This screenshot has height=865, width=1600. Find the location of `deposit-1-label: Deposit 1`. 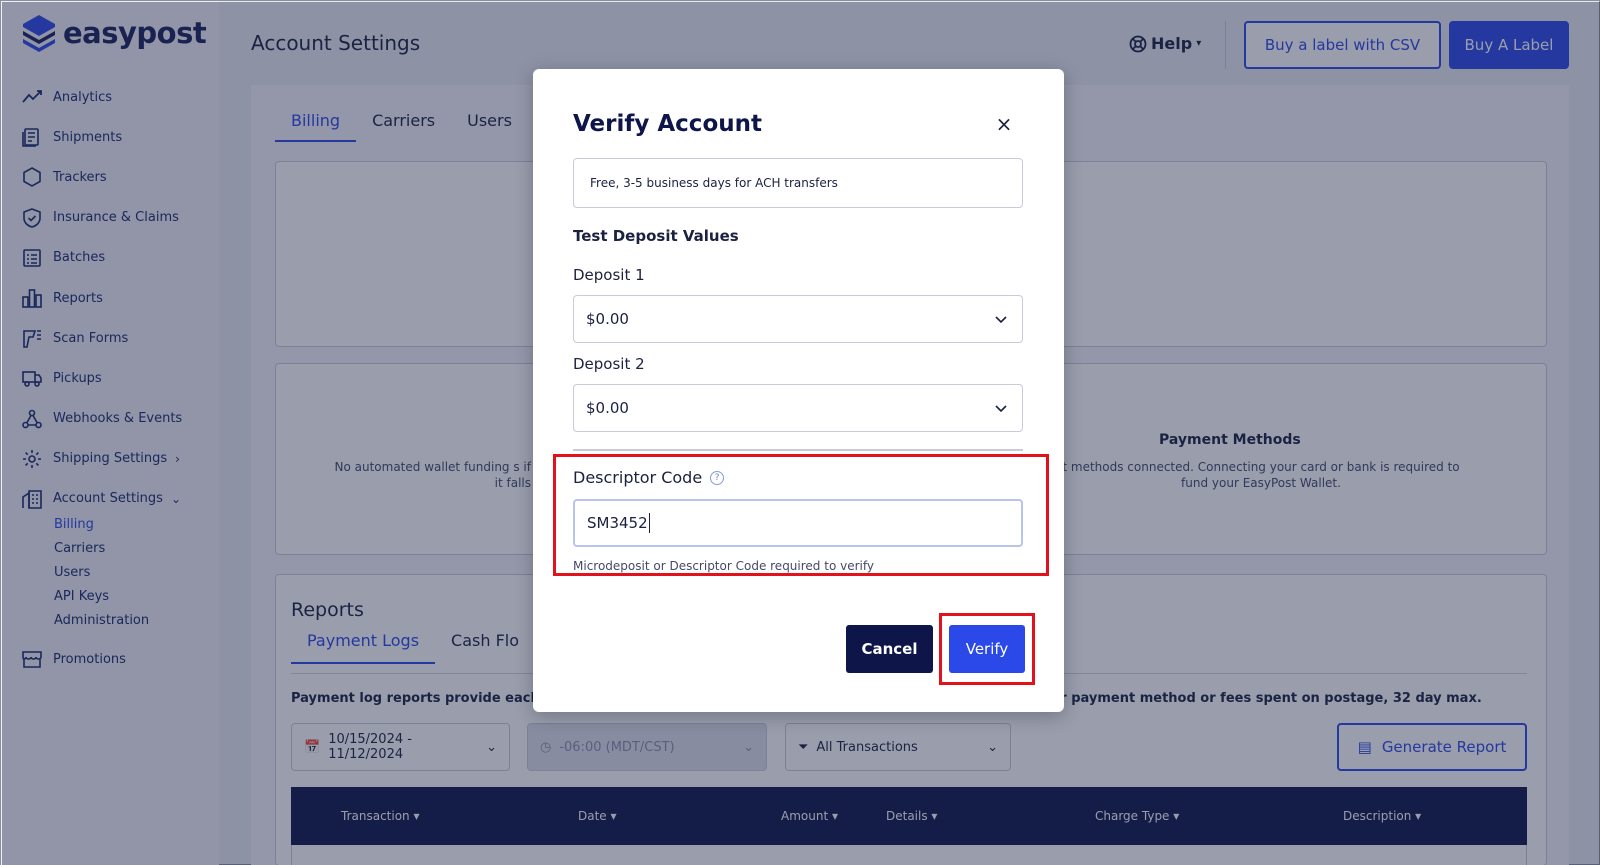

deposit-1-label: Deposit 1 is located at coordinates (609, 275).